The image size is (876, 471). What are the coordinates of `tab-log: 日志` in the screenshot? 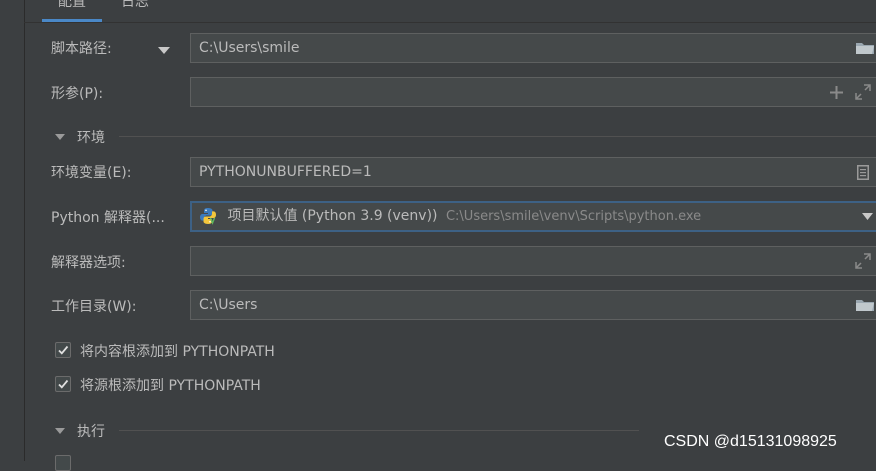 It's located at (135, 9).